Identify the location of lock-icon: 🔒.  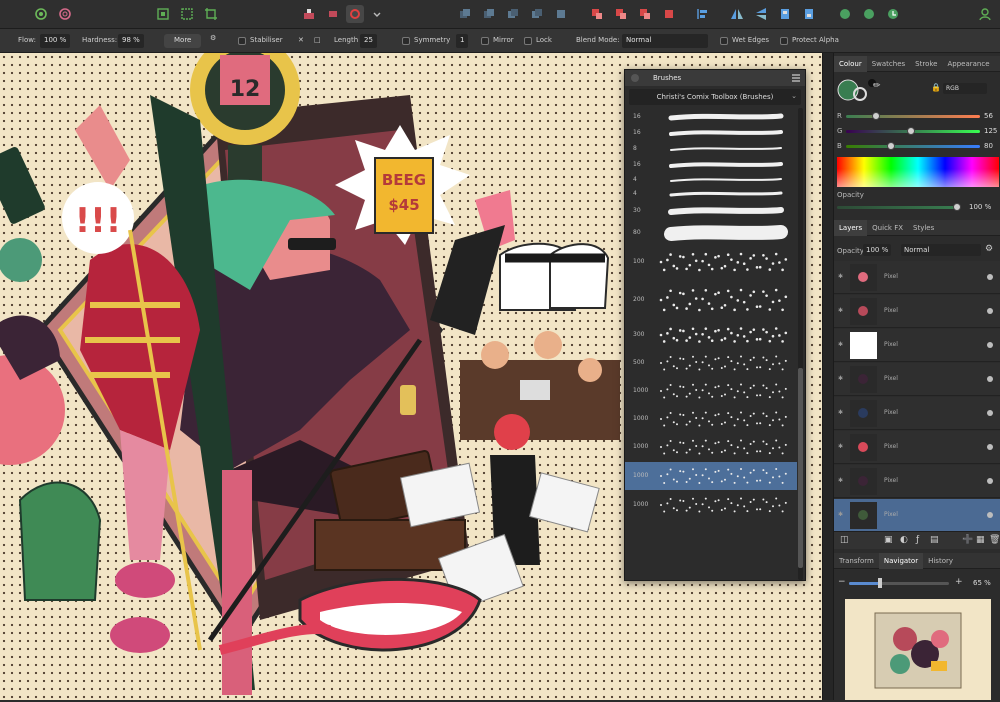
(936, 87).